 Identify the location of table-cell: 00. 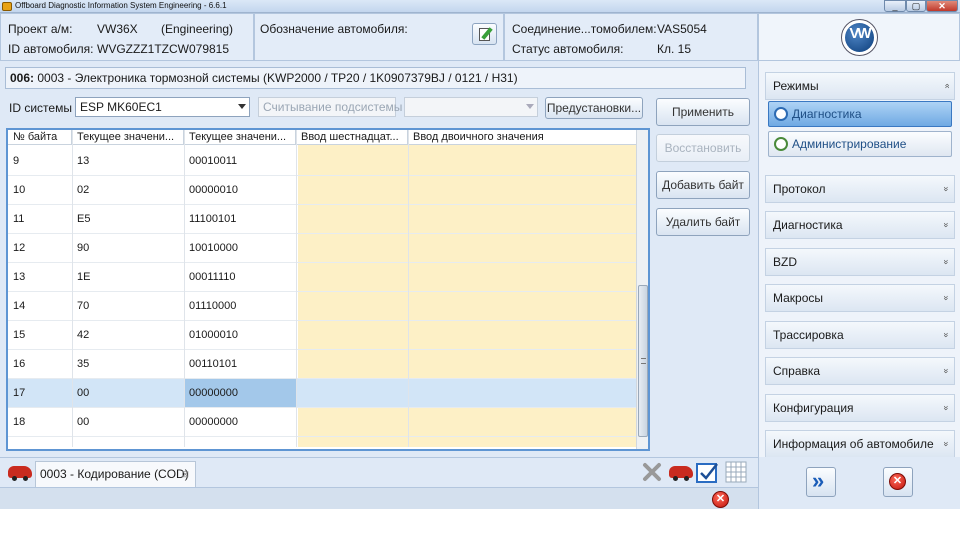
(83, 422).